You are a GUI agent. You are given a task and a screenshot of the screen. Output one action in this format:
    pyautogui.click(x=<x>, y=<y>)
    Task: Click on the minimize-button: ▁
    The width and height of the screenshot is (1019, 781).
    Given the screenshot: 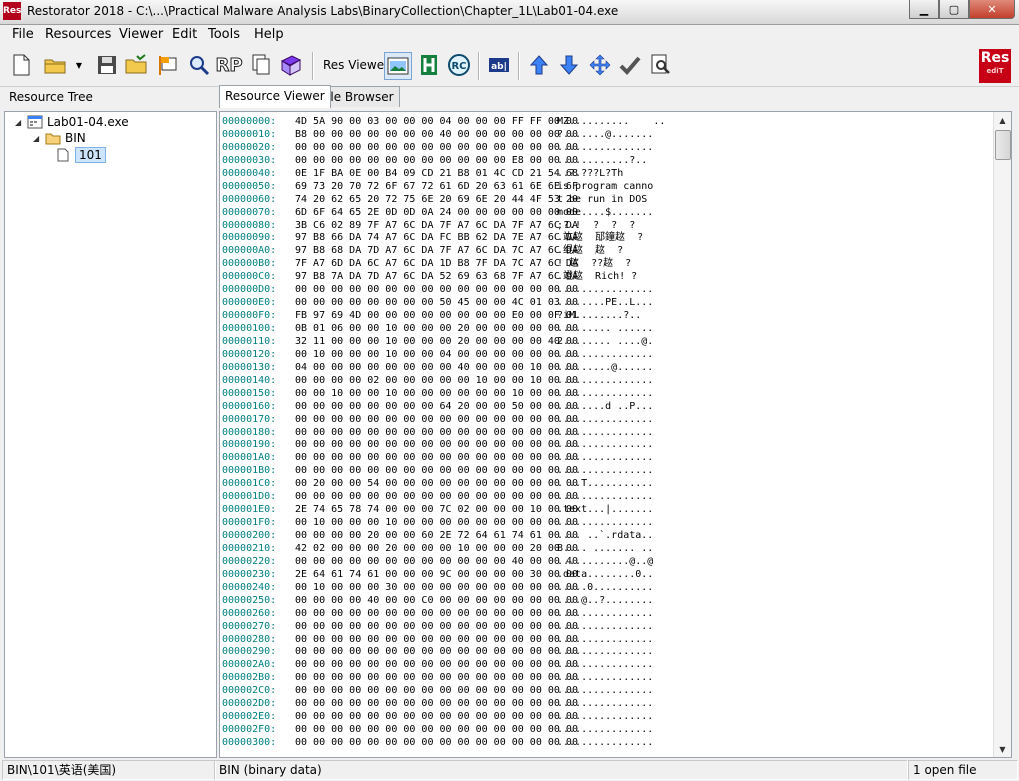 What is the action you would take?
    pyautogui.click(x=924, y=9)
    